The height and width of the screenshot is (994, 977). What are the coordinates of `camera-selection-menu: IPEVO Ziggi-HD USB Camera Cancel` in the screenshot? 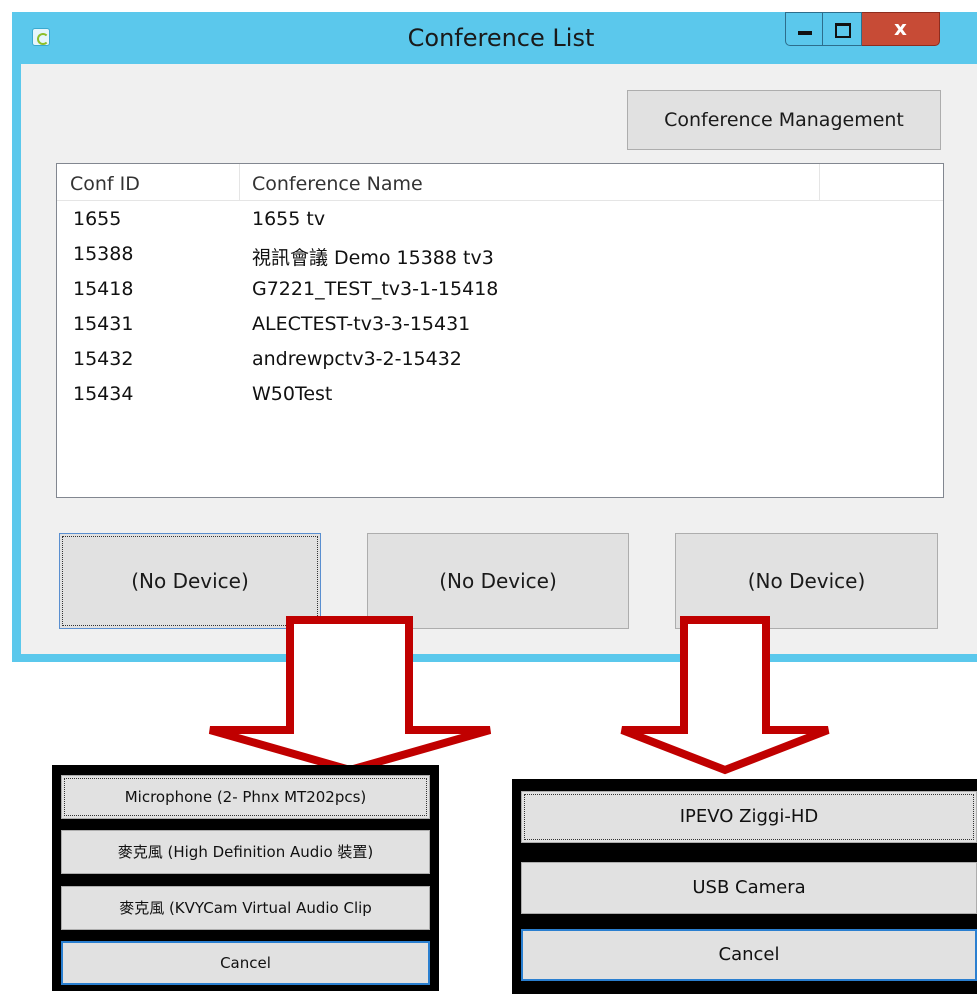 It's located at (744, 886).